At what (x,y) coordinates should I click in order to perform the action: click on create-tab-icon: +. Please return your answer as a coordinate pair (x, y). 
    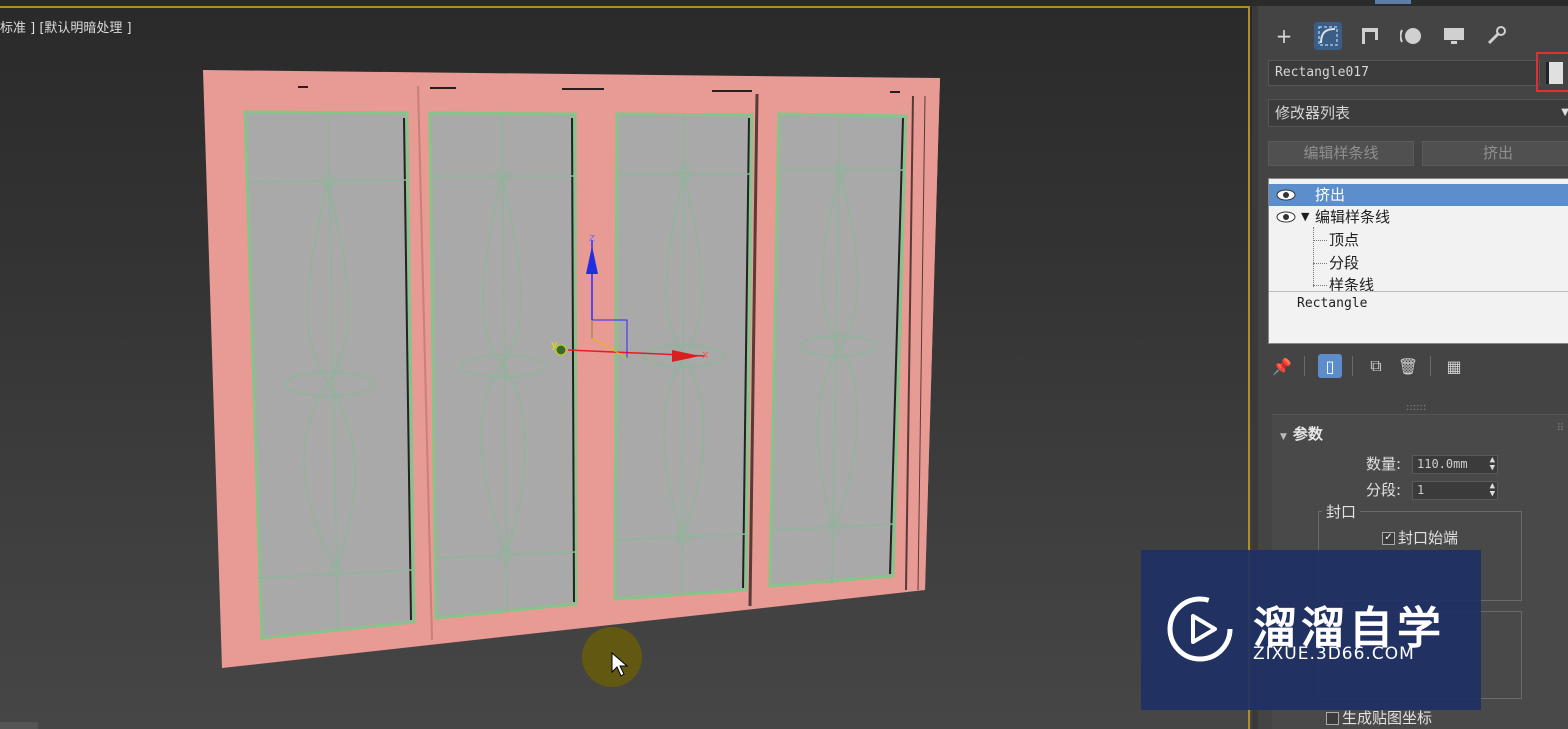
    Looking at the image, I should click on (1284, 36).